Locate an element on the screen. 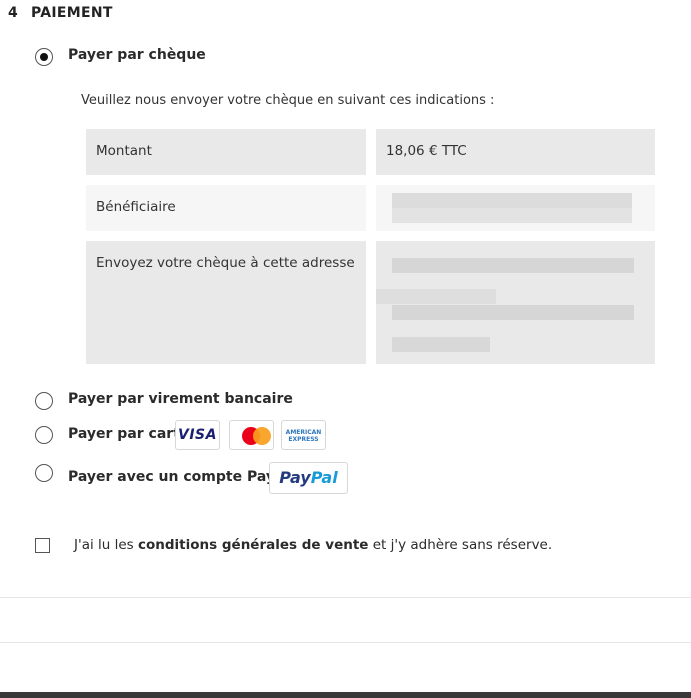  amex-logo-text: AMERICAN EXPRESS is located at coordinates (303, 436).